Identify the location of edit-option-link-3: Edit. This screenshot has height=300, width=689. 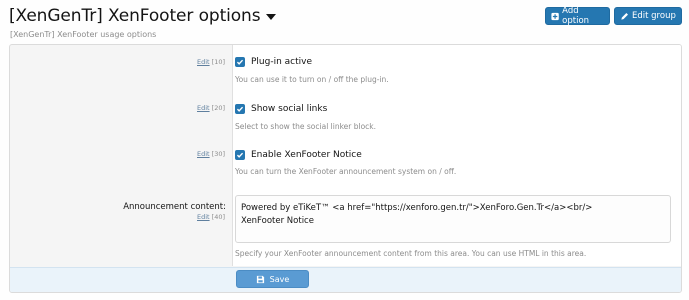
(203, 154).